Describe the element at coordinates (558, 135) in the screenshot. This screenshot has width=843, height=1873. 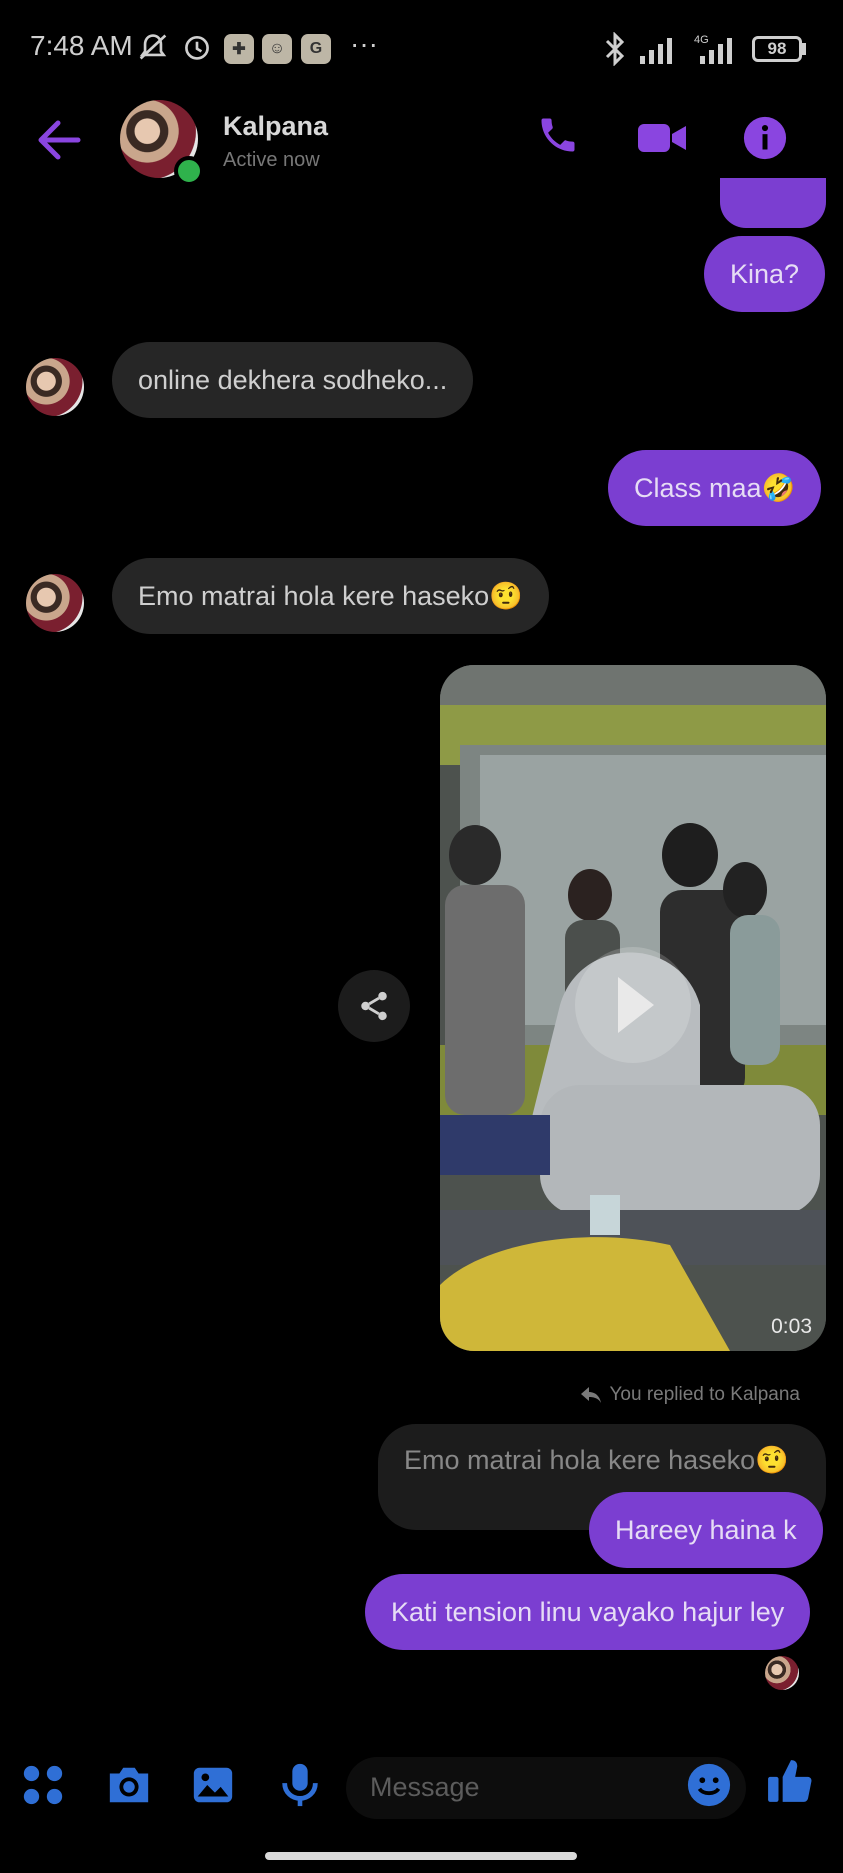
I see `phone-call-icon` at that location.